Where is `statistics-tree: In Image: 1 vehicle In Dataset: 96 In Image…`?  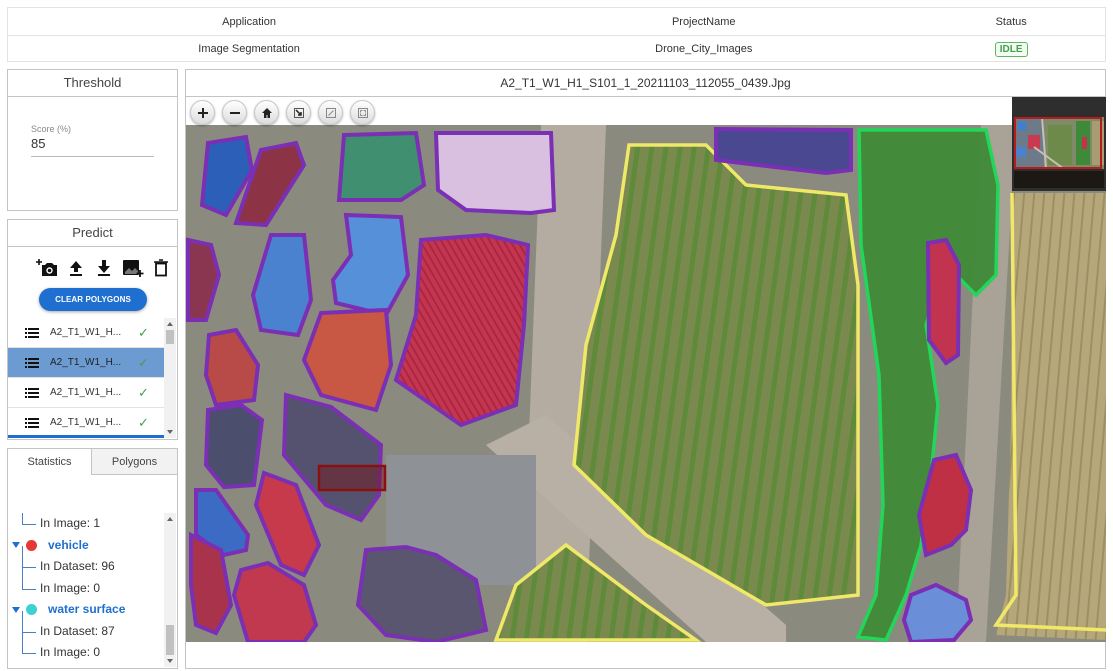 statistics-tree: In Image: 1 vehicle In Dataset: 96 In Image… is located at coordinates (86, 590).